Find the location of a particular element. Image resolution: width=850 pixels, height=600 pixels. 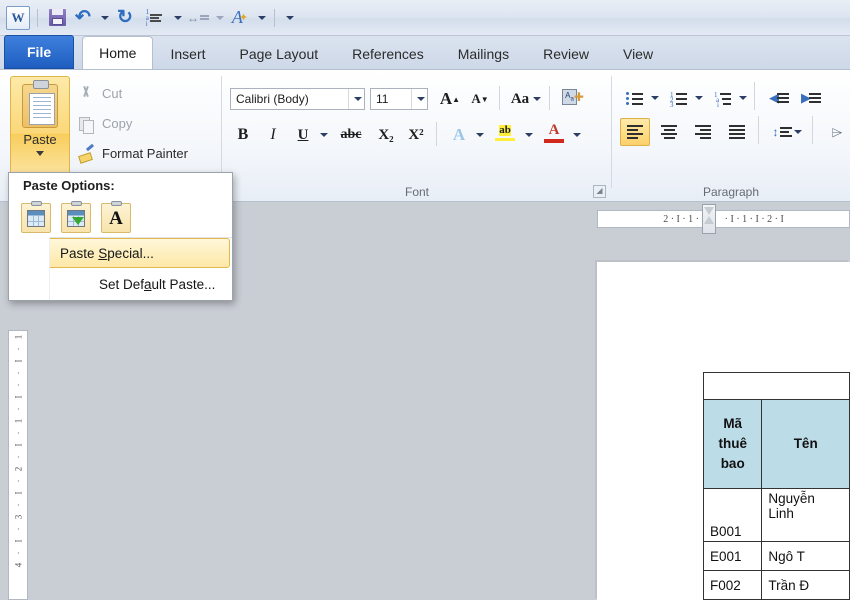

keep-text-only-icon: A is located at coordinates (116, 217).